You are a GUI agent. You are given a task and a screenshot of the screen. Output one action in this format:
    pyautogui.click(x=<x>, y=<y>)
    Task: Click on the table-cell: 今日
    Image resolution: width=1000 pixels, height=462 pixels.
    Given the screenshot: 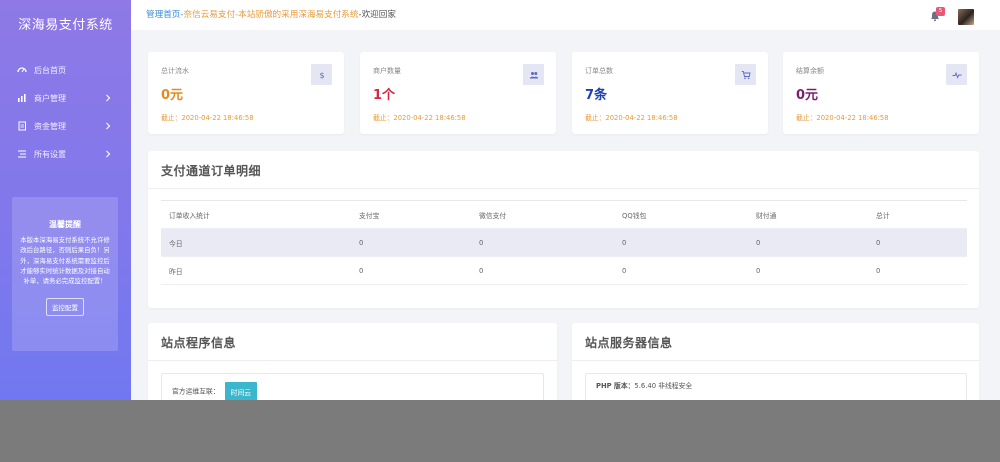 What is the action you would take?
    pyautogui.click(x=176, y=243)
    